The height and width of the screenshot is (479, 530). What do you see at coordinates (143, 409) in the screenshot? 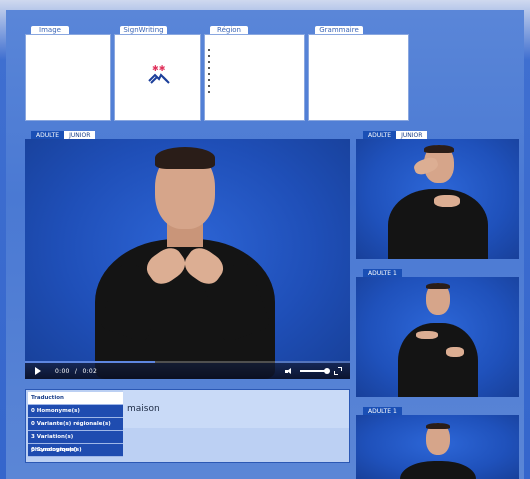
I see `translation-word: maison` at bounding box center [143, 409].